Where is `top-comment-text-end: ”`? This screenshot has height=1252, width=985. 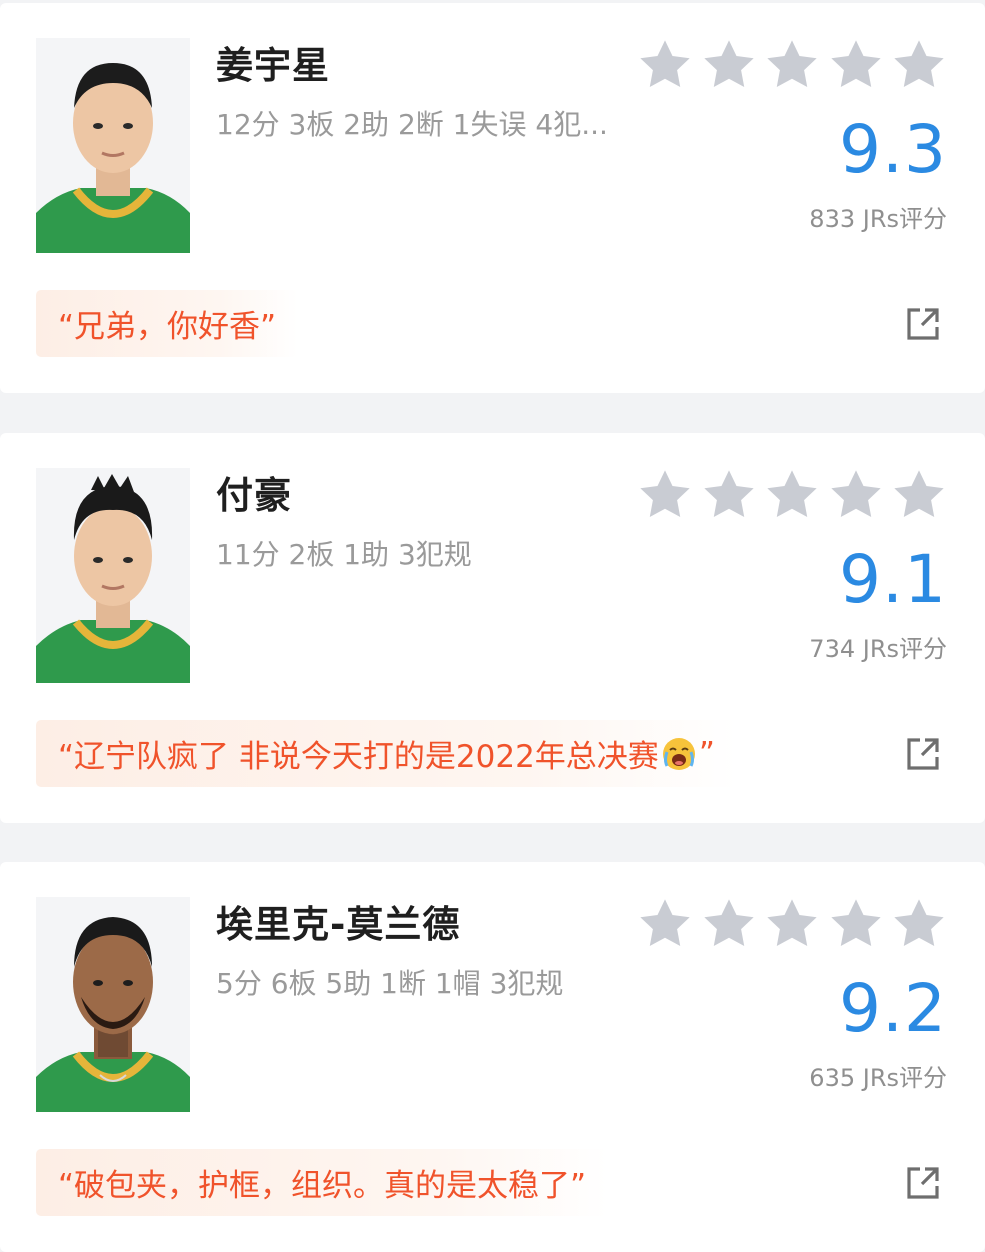 top-comment-text-end: ” is located at coordinates (706, 753).